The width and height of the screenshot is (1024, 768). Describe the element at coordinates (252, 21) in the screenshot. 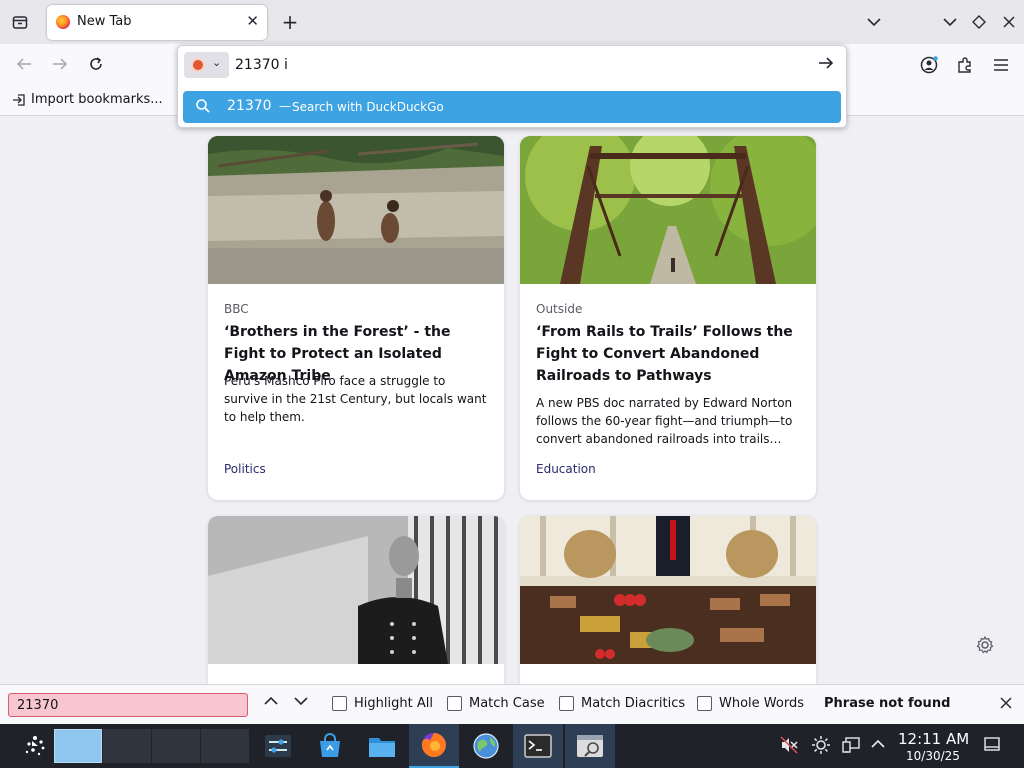

I see `tab-close-icon: ✕` at that location.